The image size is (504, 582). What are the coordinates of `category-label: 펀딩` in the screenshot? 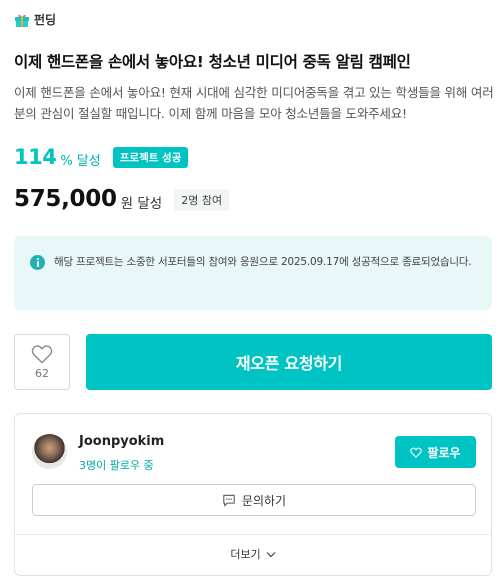 It's located at (35, 19).